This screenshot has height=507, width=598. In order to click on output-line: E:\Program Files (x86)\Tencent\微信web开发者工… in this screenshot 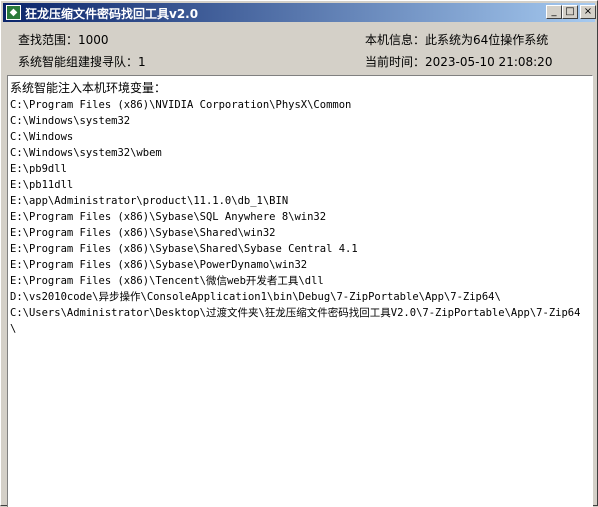, I will do `click(167, 281)`.